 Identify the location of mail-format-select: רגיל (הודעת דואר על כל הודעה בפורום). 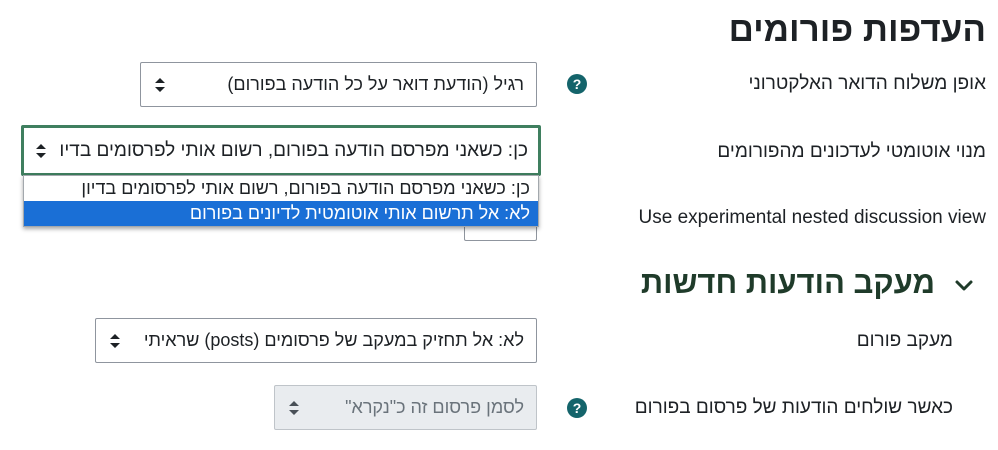
(338, 84).